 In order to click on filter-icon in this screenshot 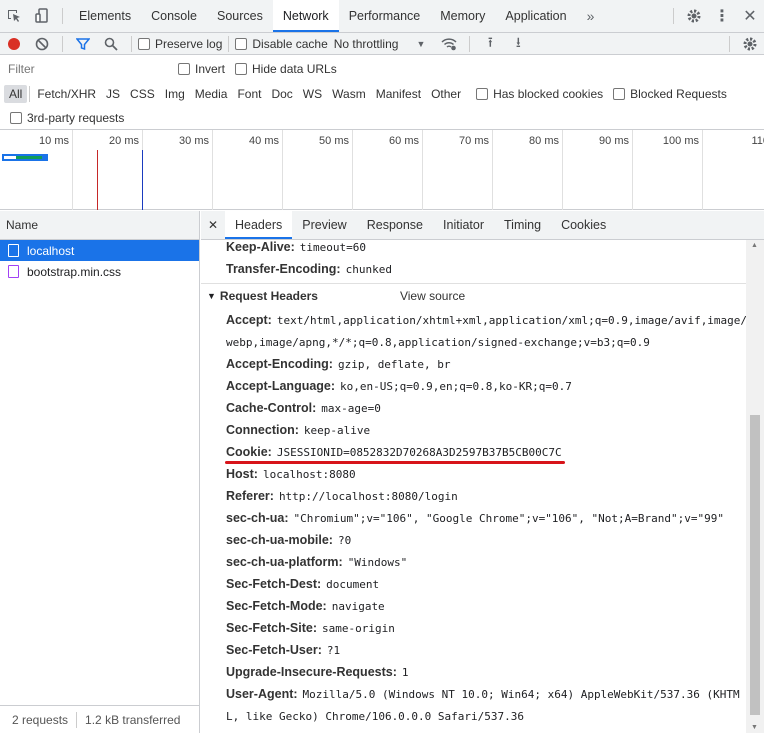, I will do `click(83, 44)`.